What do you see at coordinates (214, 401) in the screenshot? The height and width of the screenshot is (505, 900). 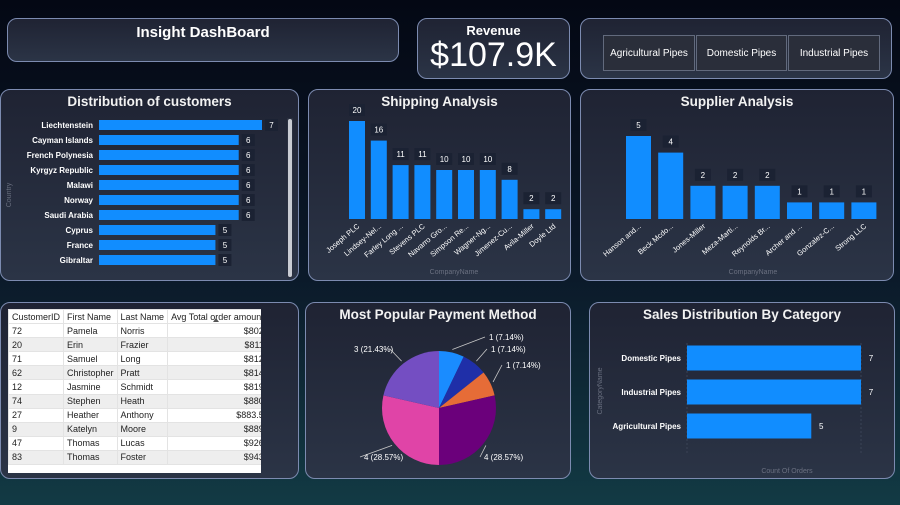 I see `table-cell: $880` at bounding box center [214, 401].